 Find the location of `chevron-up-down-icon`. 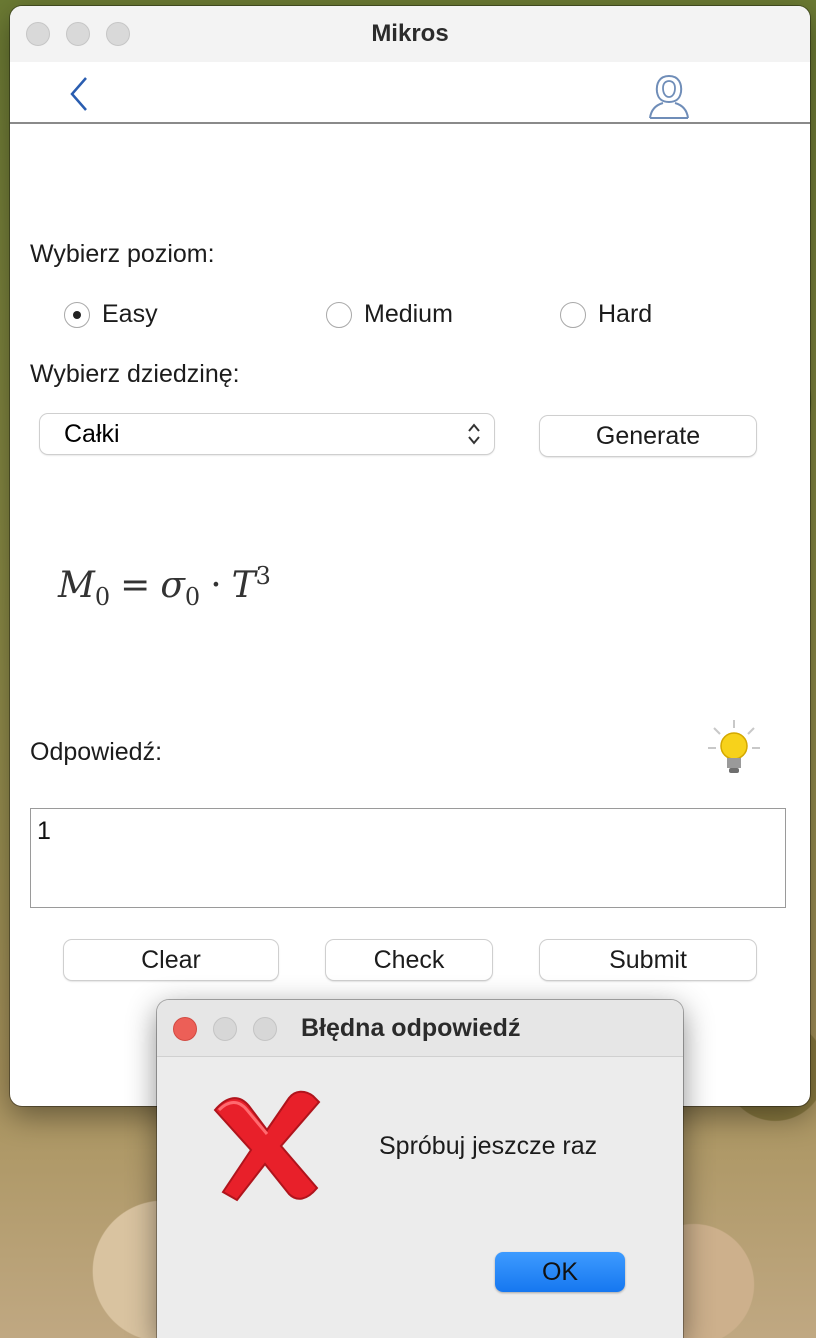

chevron-up-down-icon is located at coordinates (474, 434).